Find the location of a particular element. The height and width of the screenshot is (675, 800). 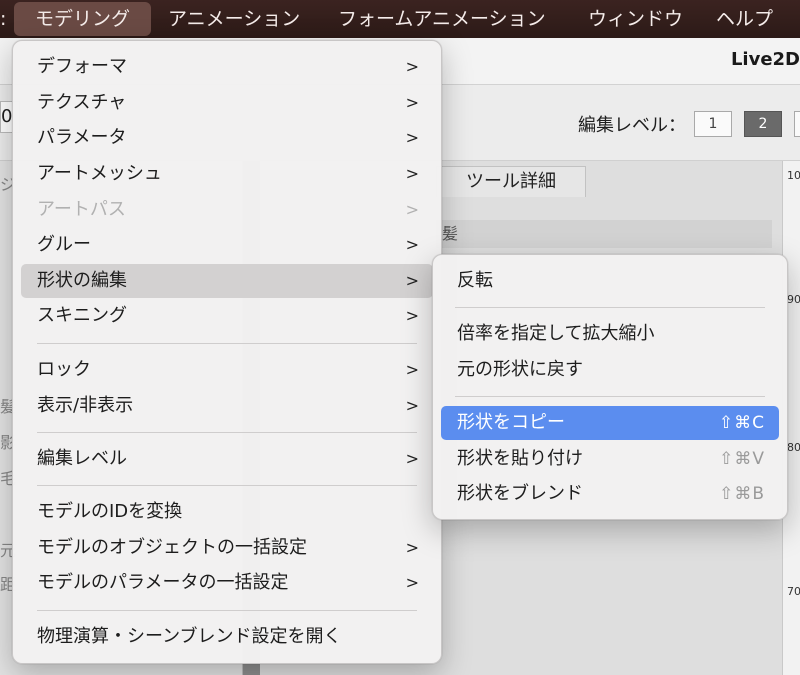

menu-item-label: ロック is located at coordinates (64, 369).